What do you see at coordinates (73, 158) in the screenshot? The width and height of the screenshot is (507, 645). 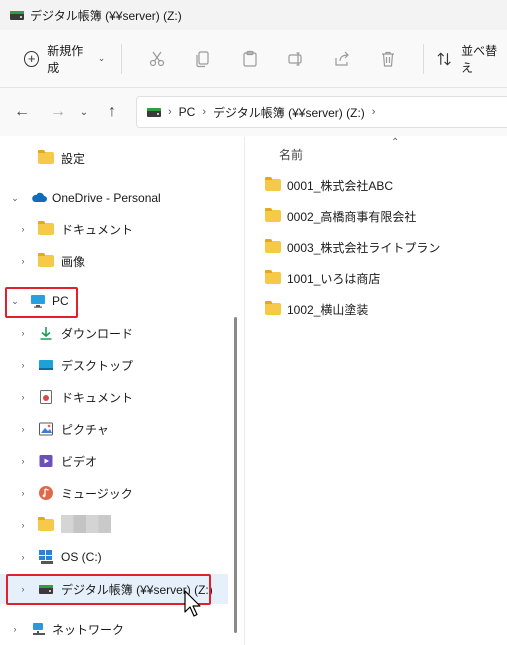 I see `sidebar-item-label: 設定` at bounding box center [73, 158].